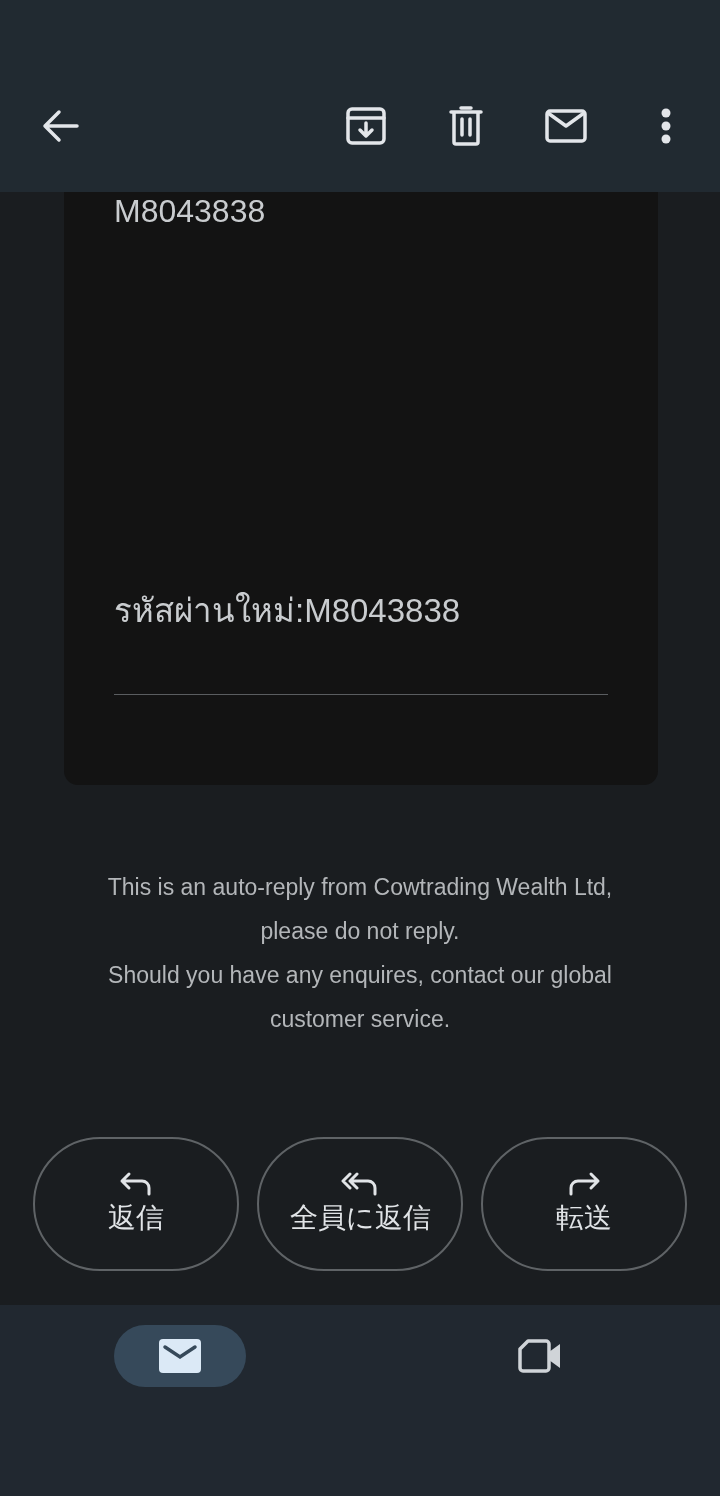 Image resolution: width=720 pixels, height=1496 pixels. I want to click on reply-all-icon, so click(360, 1184).